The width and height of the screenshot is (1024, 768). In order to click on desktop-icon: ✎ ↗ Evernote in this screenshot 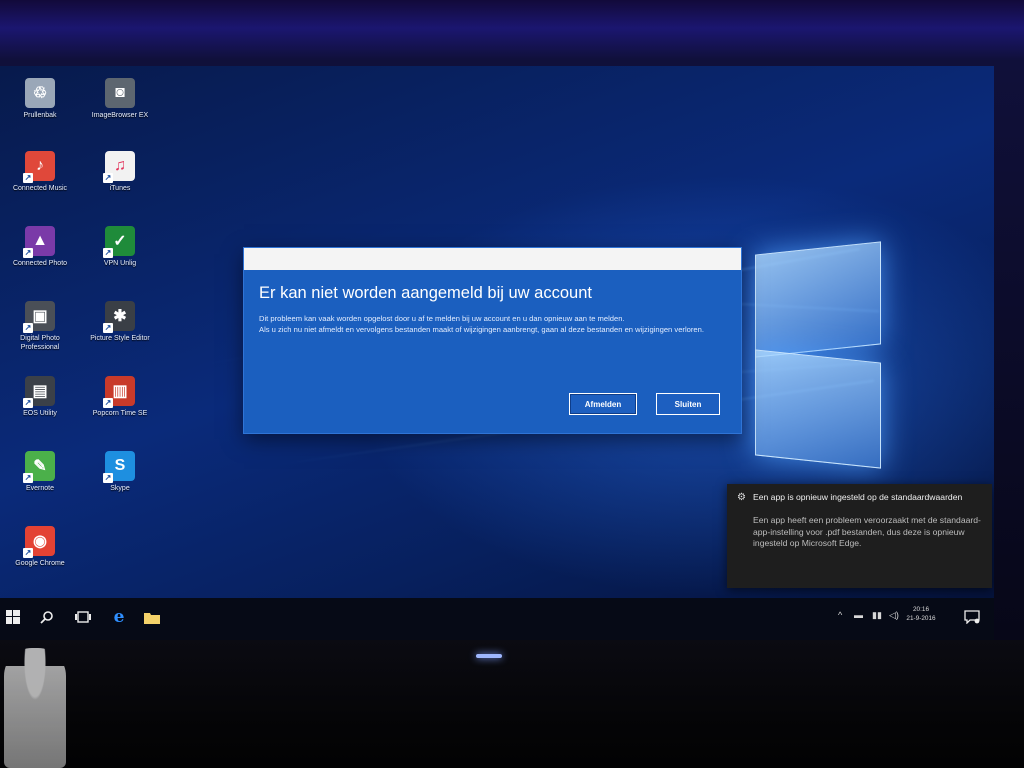, I will do `click(40, 472)`.